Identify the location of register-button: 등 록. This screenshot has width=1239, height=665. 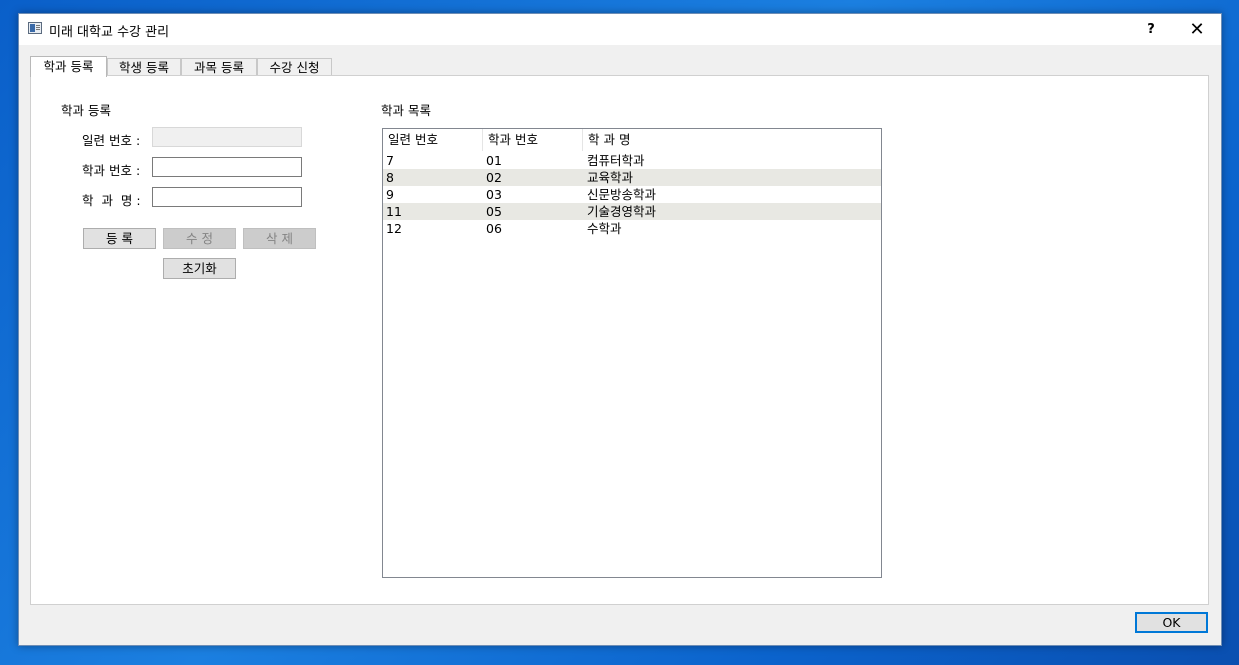
(119, 238).